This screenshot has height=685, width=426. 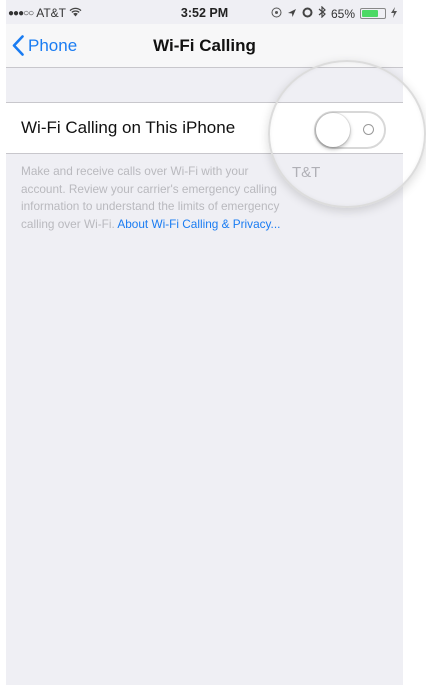 What do you see at coordinates (342, 13) in the screenshot?
I see `battery-percent: 65%` at bounding box center [342, 13].